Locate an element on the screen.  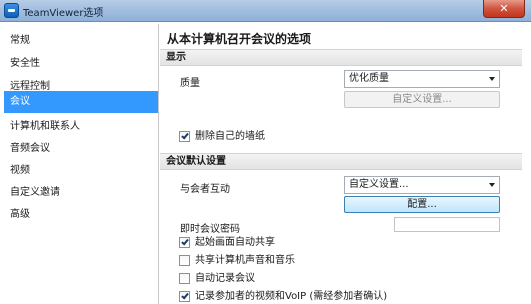
close-icon: ✕ is located at coordinates (504, 8).